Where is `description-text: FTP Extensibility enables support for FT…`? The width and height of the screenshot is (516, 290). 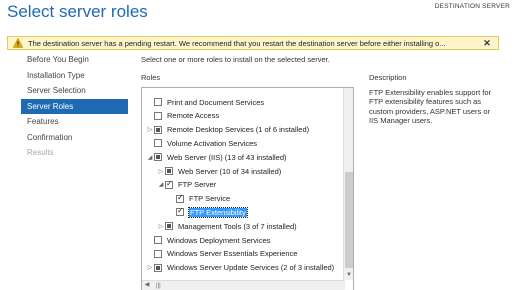 description-text: FTP Extensibility enables support for FT… is located at coordinates (430, 107).